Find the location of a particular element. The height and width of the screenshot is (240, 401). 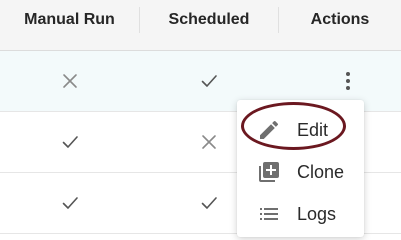

header-scheduled: Scheduled is located at coordinates (209, 25).